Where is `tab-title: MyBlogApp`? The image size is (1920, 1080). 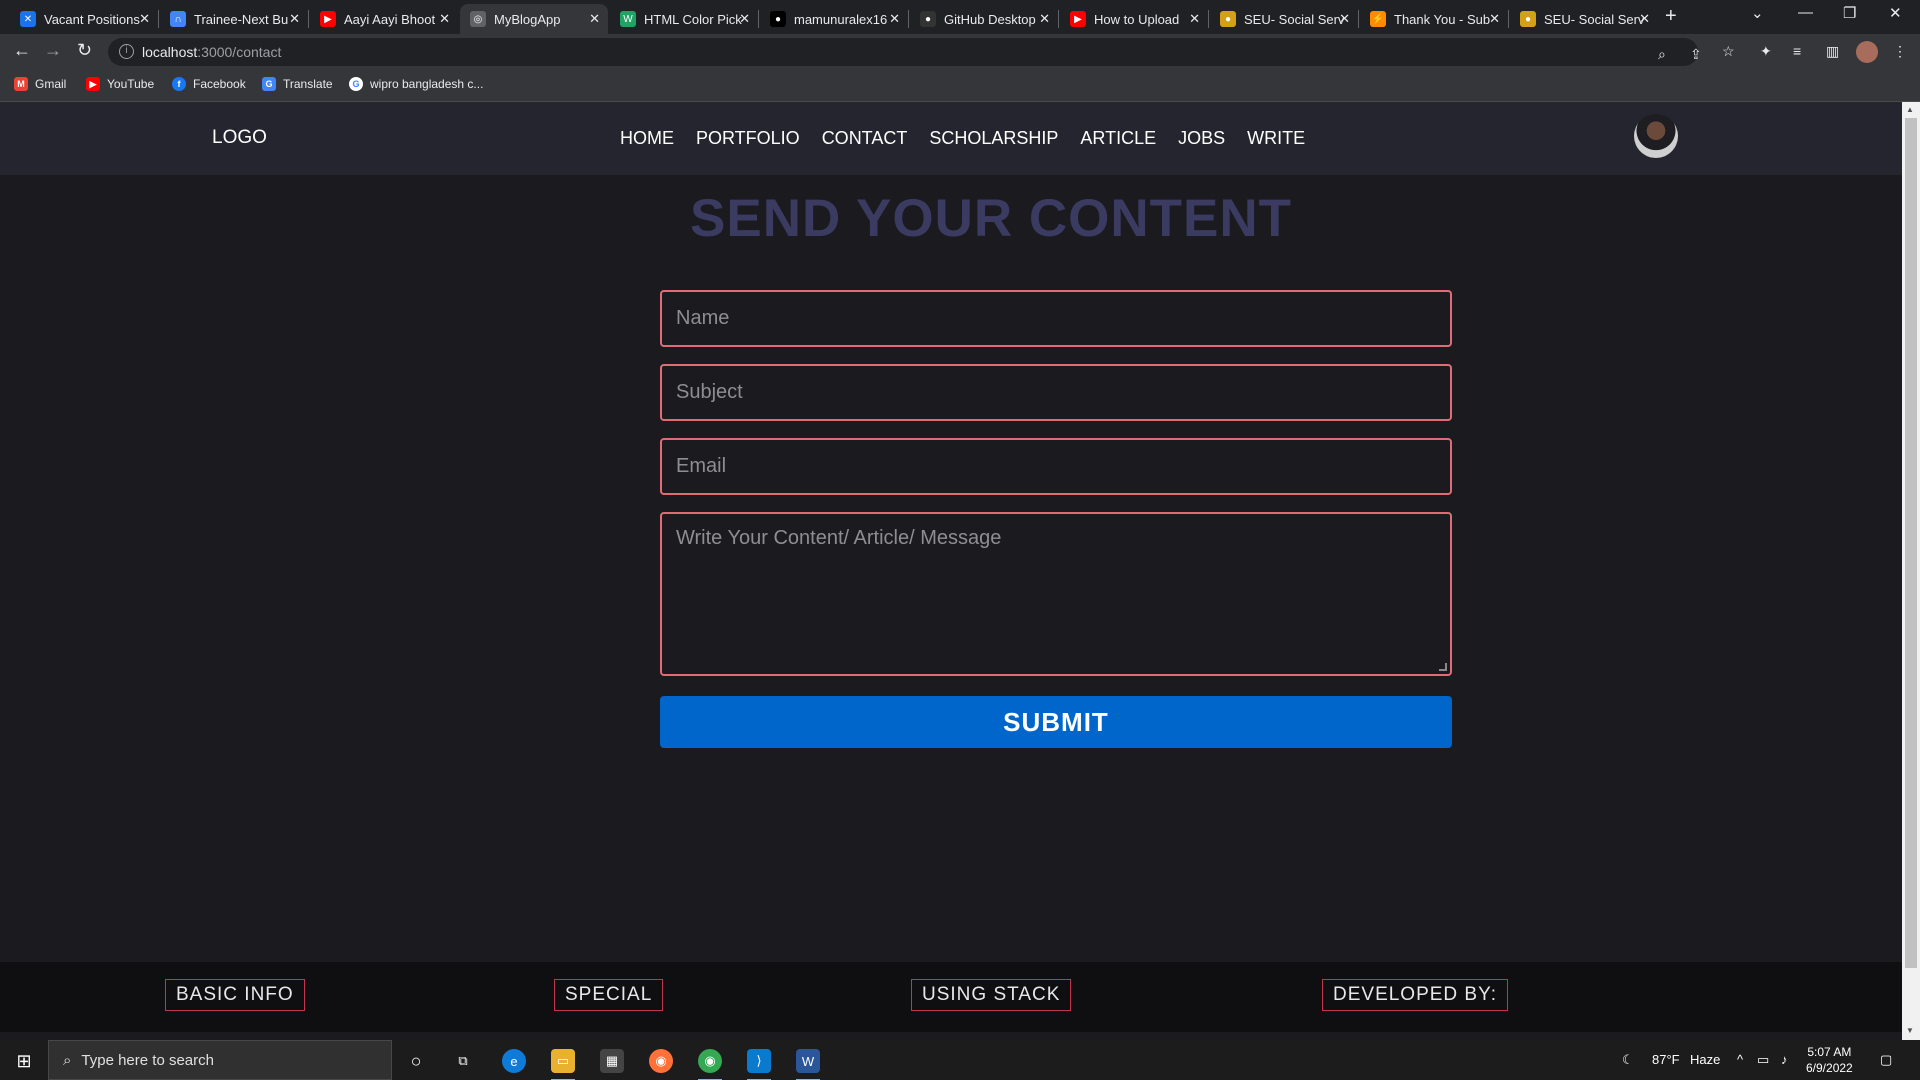 tab-title: MyBlogApp is located at coordinates (527, 19).